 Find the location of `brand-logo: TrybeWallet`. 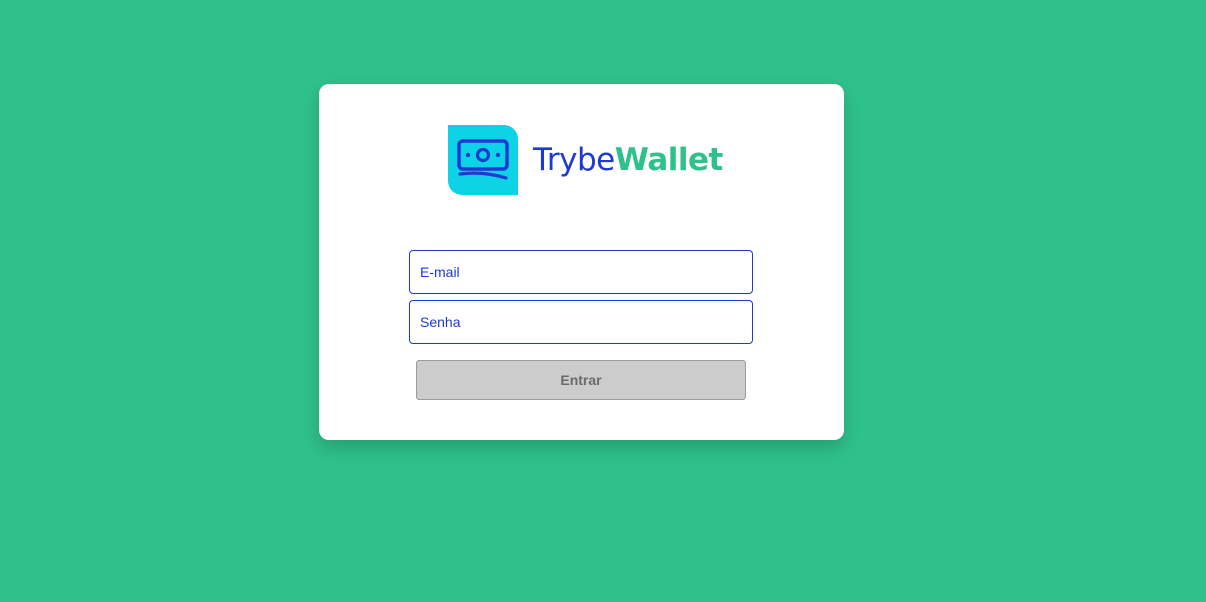

brand-logo: TrybeWallet is located at coordinates (585, 160).